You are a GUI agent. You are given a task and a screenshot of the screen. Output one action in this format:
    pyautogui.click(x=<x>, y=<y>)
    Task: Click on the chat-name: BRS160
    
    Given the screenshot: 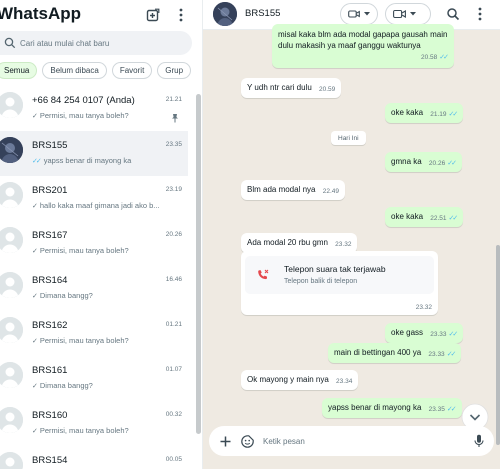 What is the action you would take?
    pyautogui.click(x=50, y=415)
    